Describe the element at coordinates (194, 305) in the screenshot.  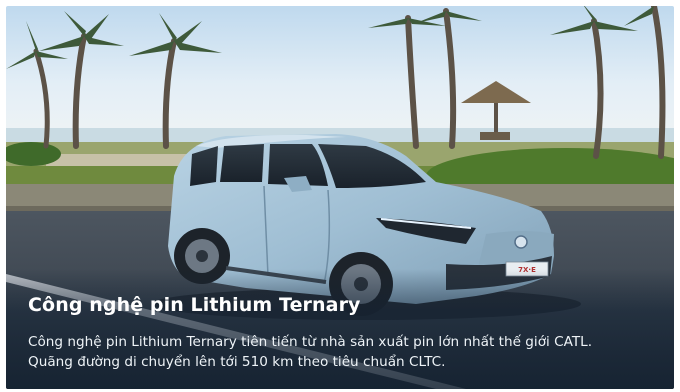
I see `feature-title: Công nghệ pin Lithium Ternary` at that location.